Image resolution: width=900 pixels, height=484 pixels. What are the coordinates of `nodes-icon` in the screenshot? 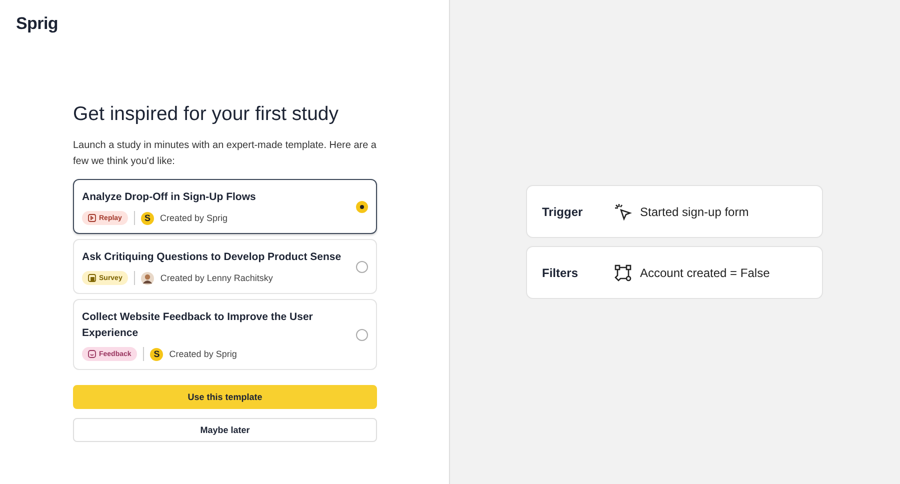 It's located at (623, 273).